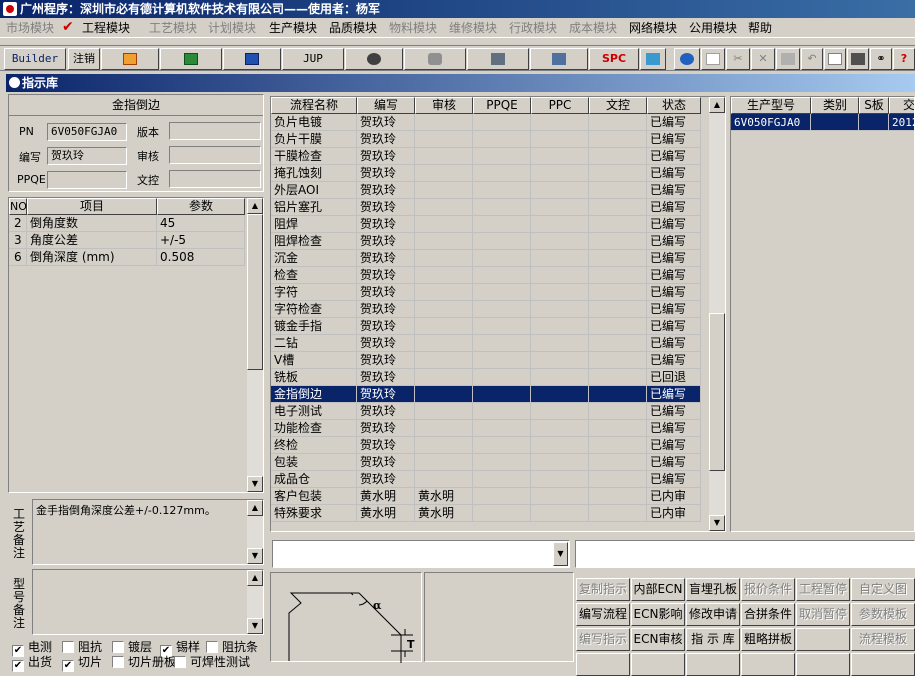 The width and height of the screenshot is (915, 676). What do you see at coordinates (486, 496) in the screenshot?
I see `flow-row: 客户包装 黄水明 黄水明 已内审` at bounding box center [486, 496].